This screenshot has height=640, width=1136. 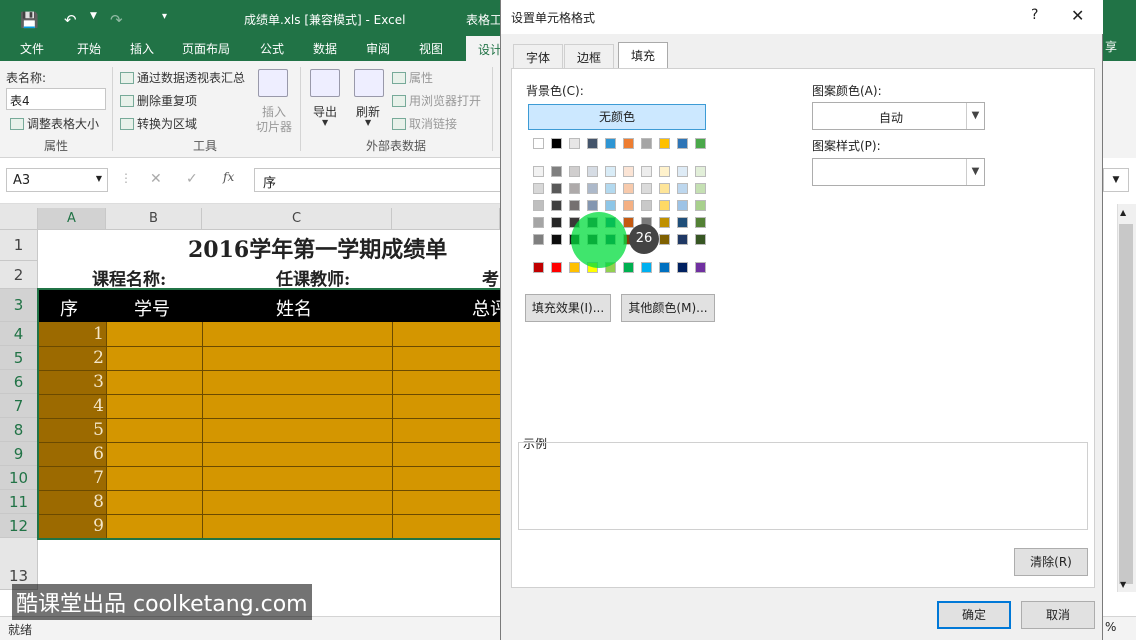 What do you see at coordinates (1034, 15) in the screenshot?
I see `help-button: ?` at bounding box center [1034, 15].